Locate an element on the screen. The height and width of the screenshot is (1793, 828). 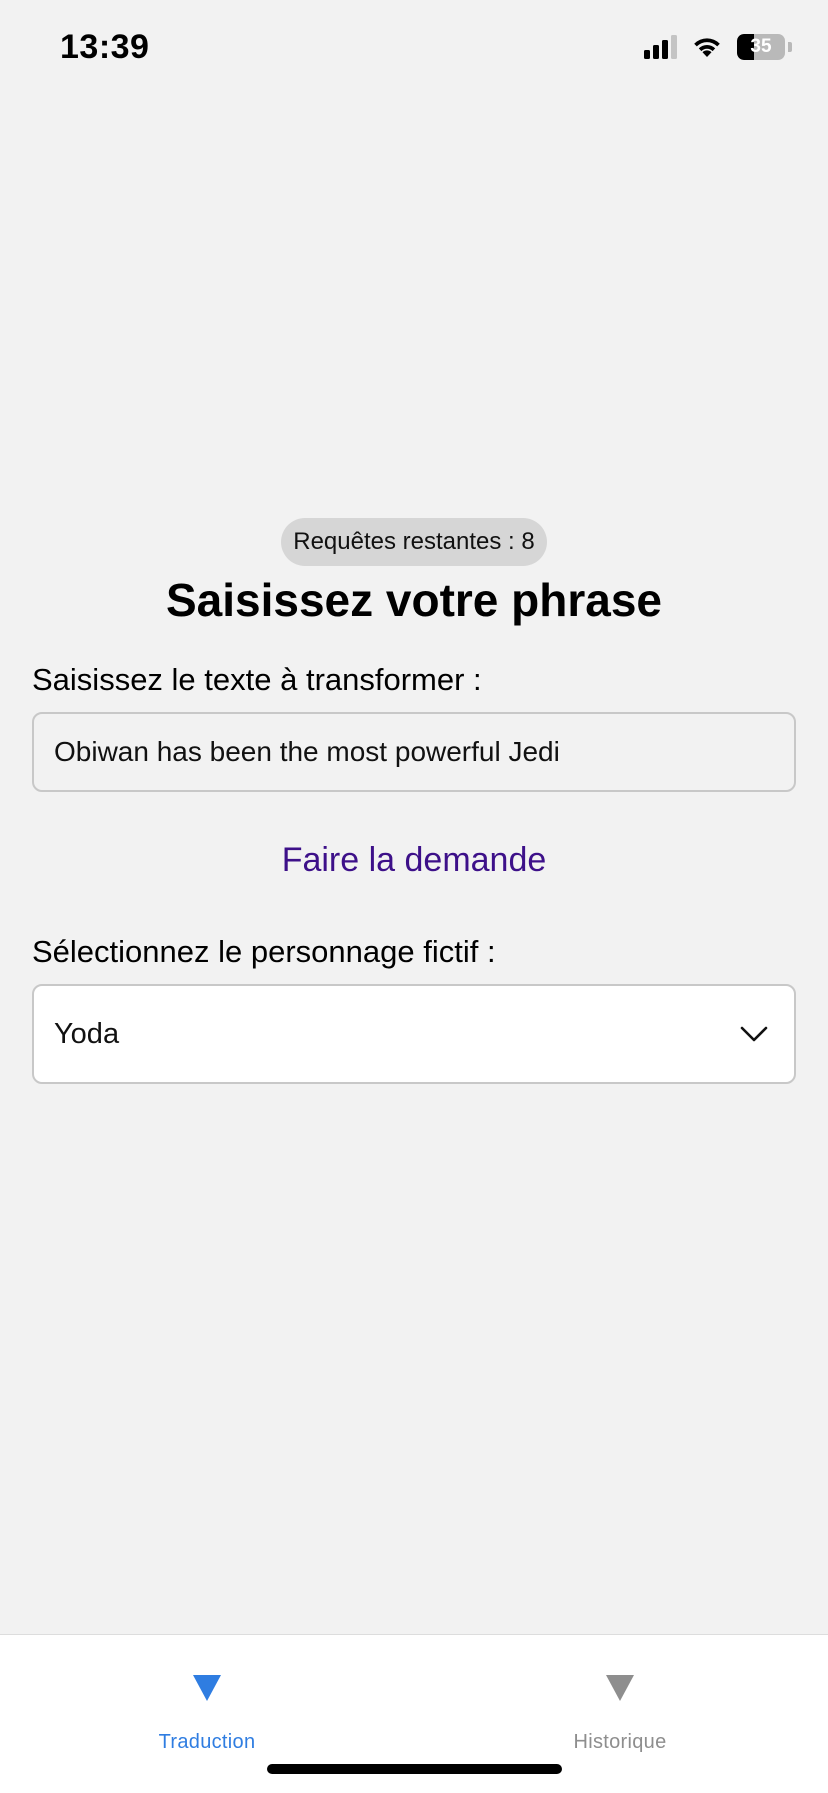
status-icons: 35 is located at coordinates (718, 47).